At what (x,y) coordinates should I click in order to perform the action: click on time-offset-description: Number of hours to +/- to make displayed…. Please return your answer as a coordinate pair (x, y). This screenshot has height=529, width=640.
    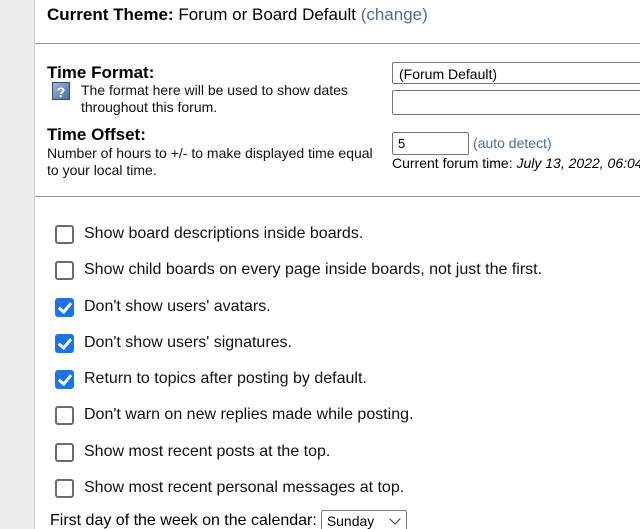
    Looking at the image, I should click on (210, 161).